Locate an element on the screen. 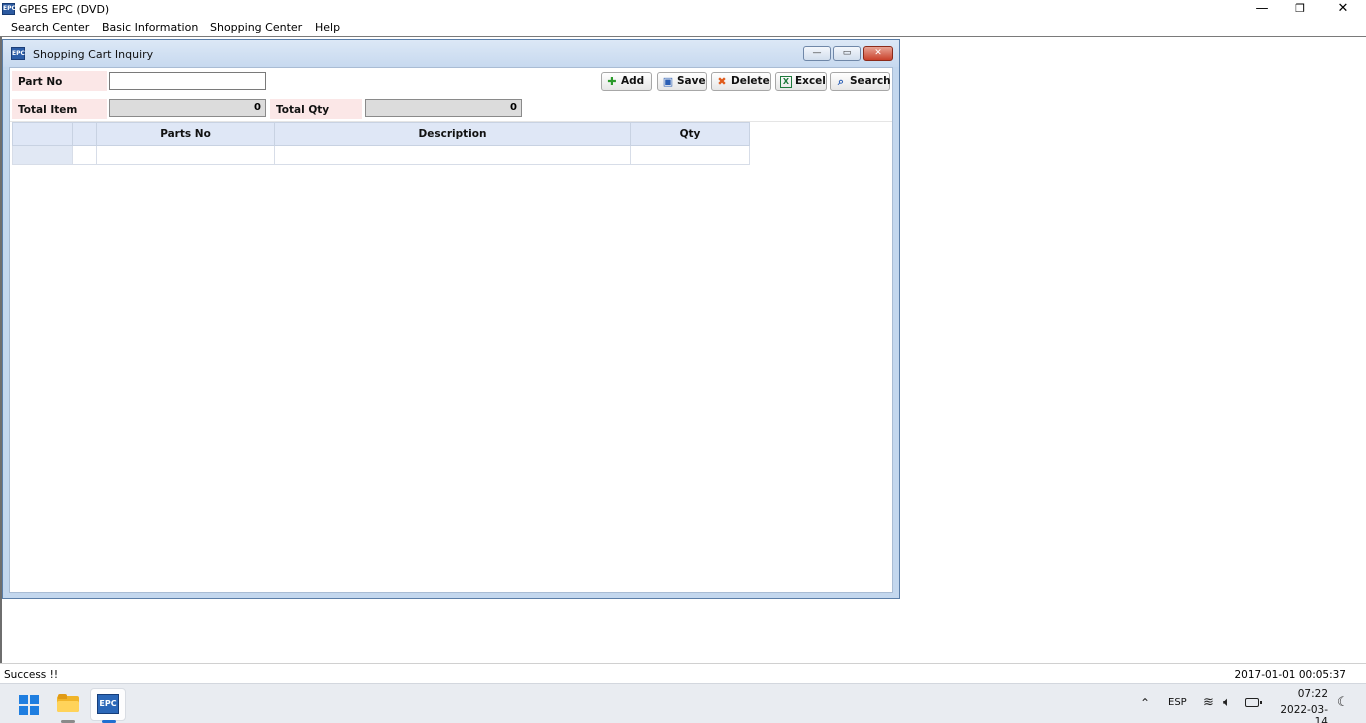 The width and height of the screenshot is (1366, 723). window-title: Shopping Cart Inquiry is located at coordinates (93, 54).